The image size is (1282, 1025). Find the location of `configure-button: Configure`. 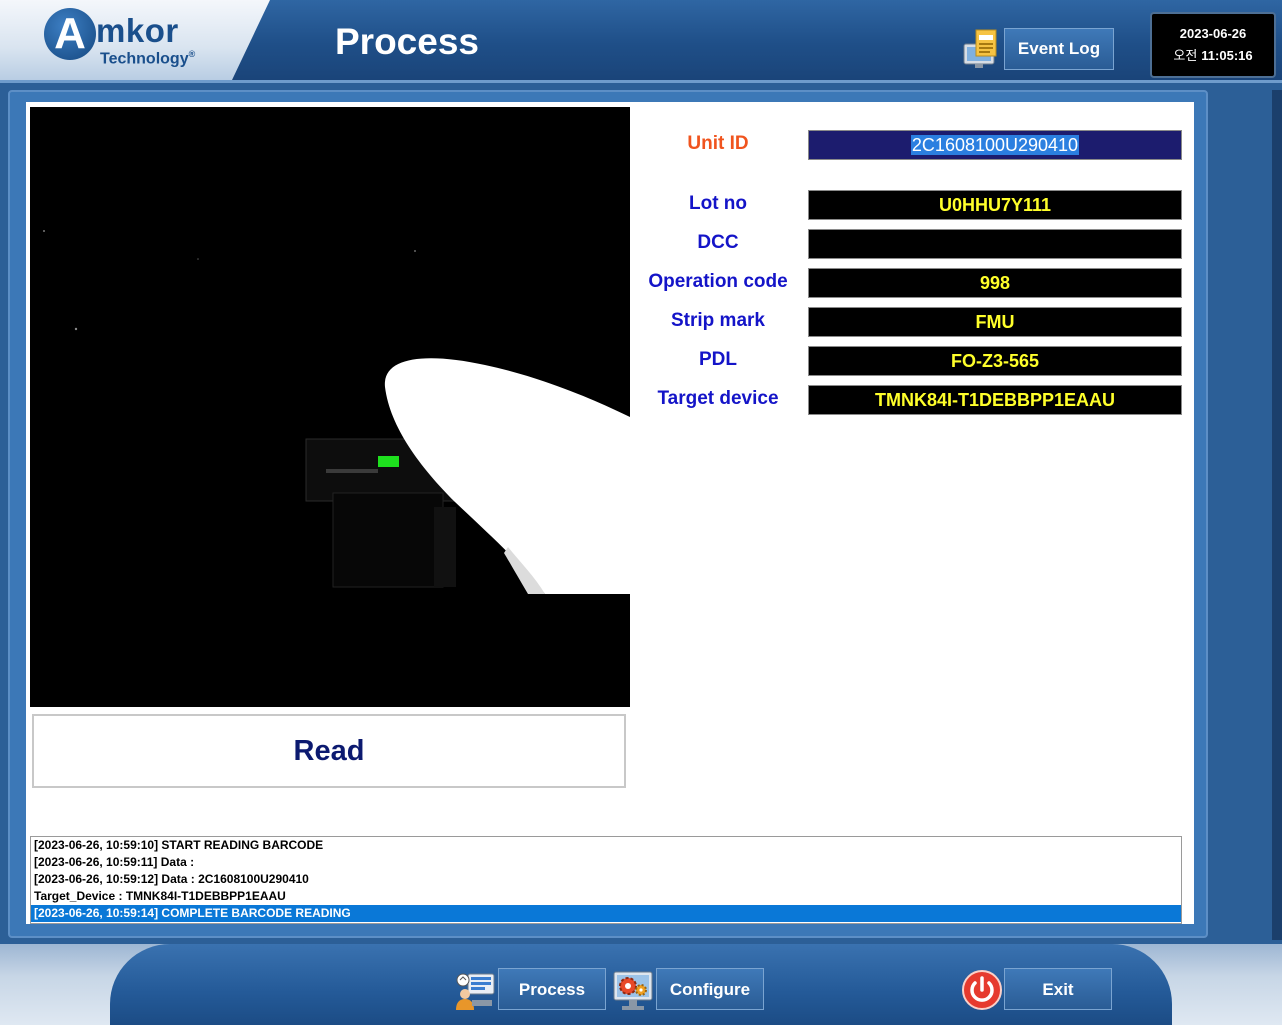

configure-button: Configure is located at coordinates (710, 989).